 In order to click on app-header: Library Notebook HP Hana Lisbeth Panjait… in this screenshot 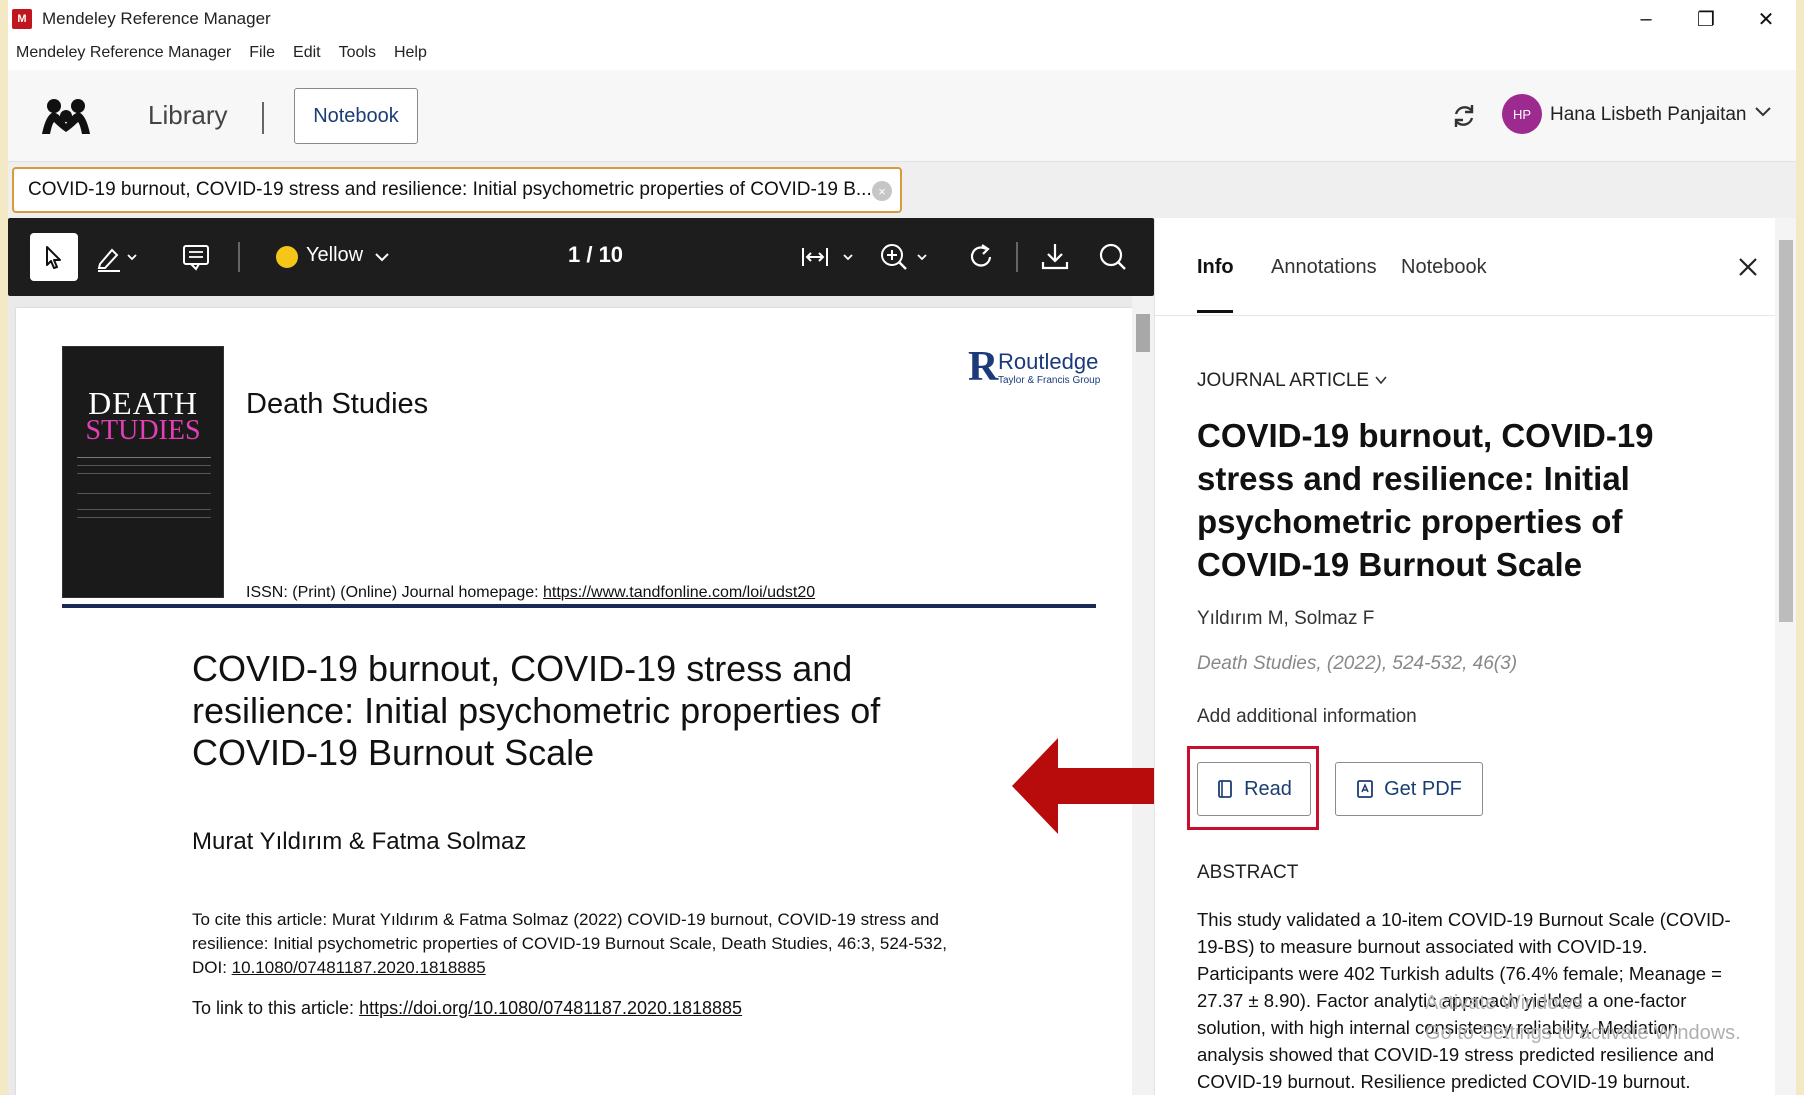, I will do `click(902, 116)`.